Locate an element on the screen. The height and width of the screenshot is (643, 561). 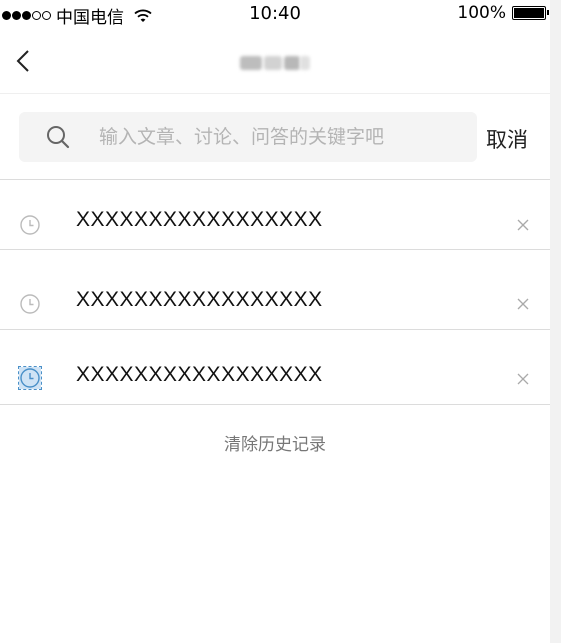
battery-icon is located at coordinates (530, 13).